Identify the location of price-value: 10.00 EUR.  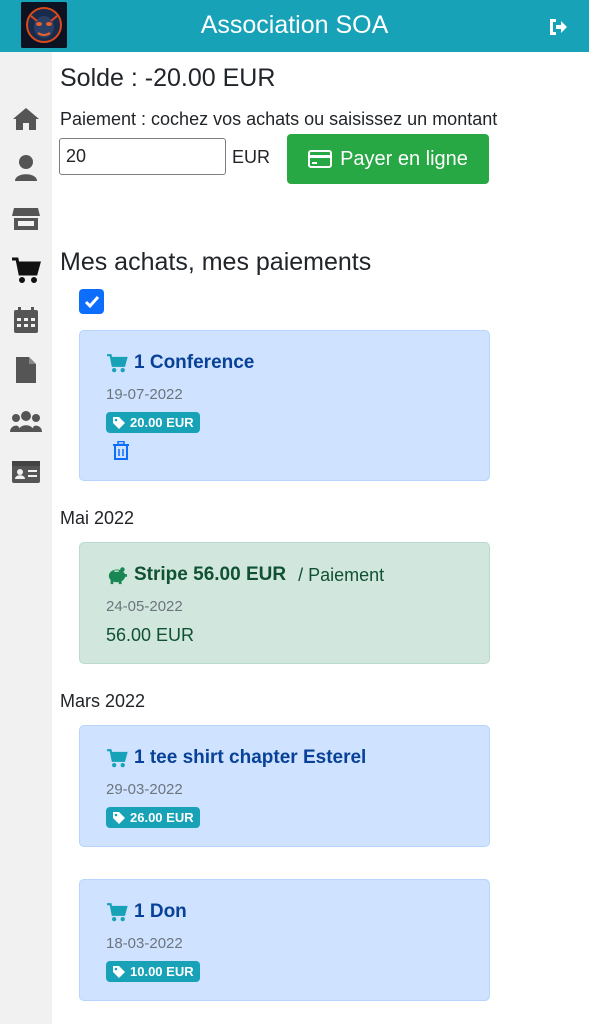
(162, 971).